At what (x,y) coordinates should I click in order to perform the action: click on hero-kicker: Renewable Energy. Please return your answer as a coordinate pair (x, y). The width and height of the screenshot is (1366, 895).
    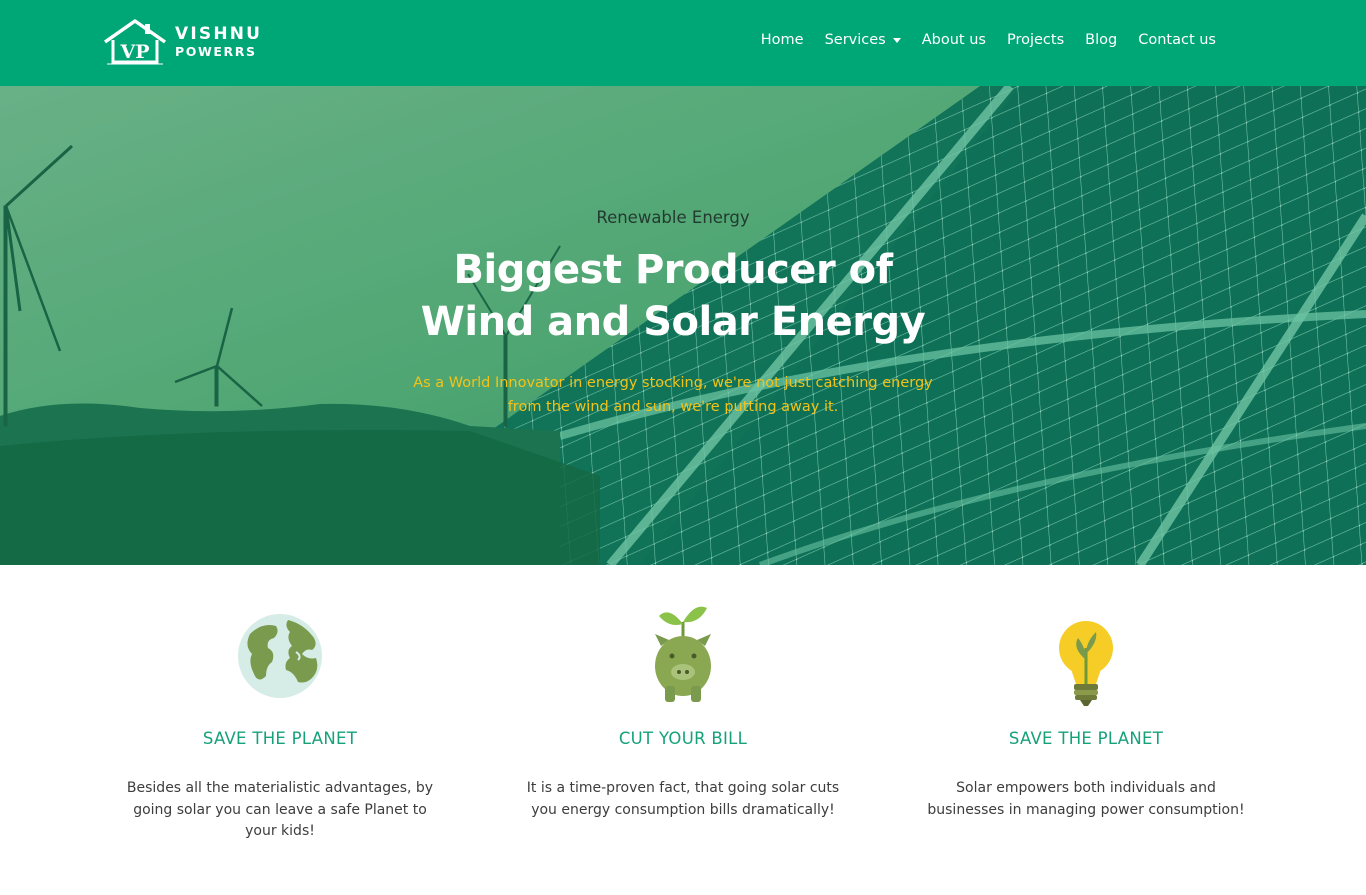
    Looking at the image, I should click on (673, 217).